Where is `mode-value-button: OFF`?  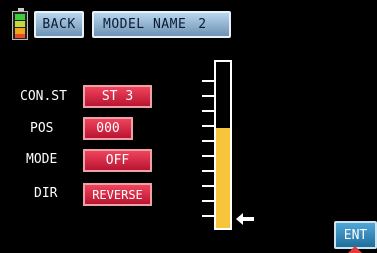
mode-value-button: OFF is located at coordinates (117, 160).